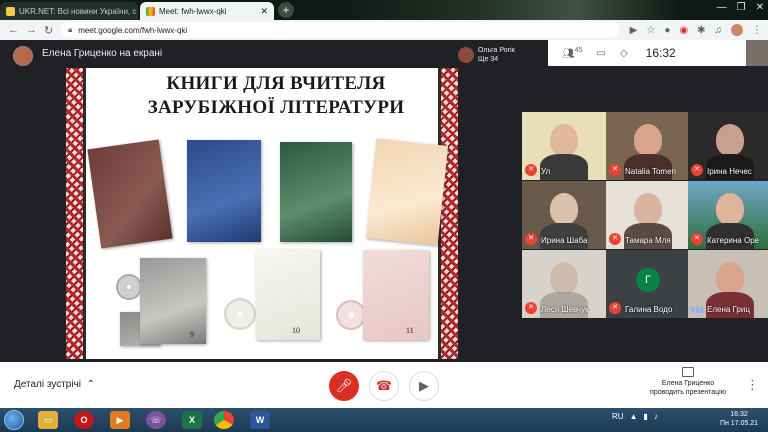 The height and width of the screenshot is (432, 768). Describe the element at coordinates (648, 284) in the screenshot. I see `participant-tile: Г ✕ Галина Водо` at that location.